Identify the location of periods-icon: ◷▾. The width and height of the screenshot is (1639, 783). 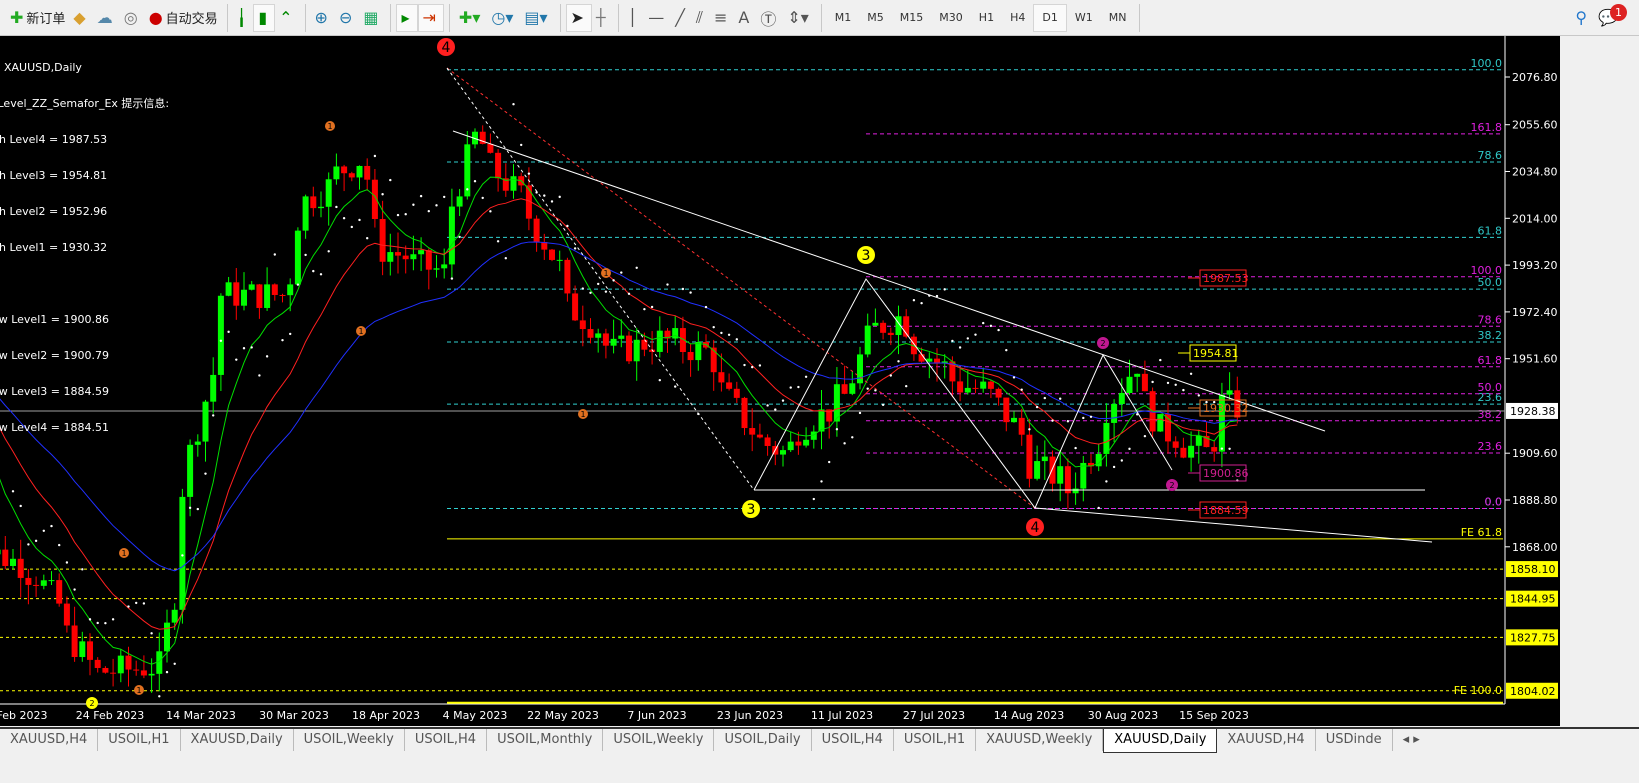
(502, 17).